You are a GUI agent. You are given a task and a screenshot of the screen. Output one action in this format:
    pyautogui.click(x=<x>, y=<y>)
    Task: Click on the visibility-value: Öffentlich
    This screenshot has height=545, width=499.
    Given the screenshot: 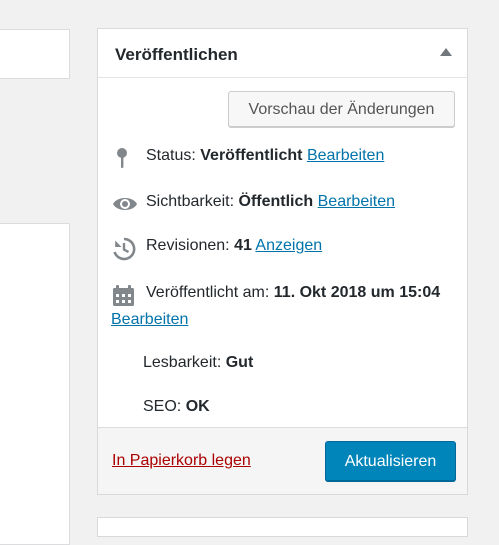 What is the action you would take?
    pyautogui.click(x=276, y=201)
    